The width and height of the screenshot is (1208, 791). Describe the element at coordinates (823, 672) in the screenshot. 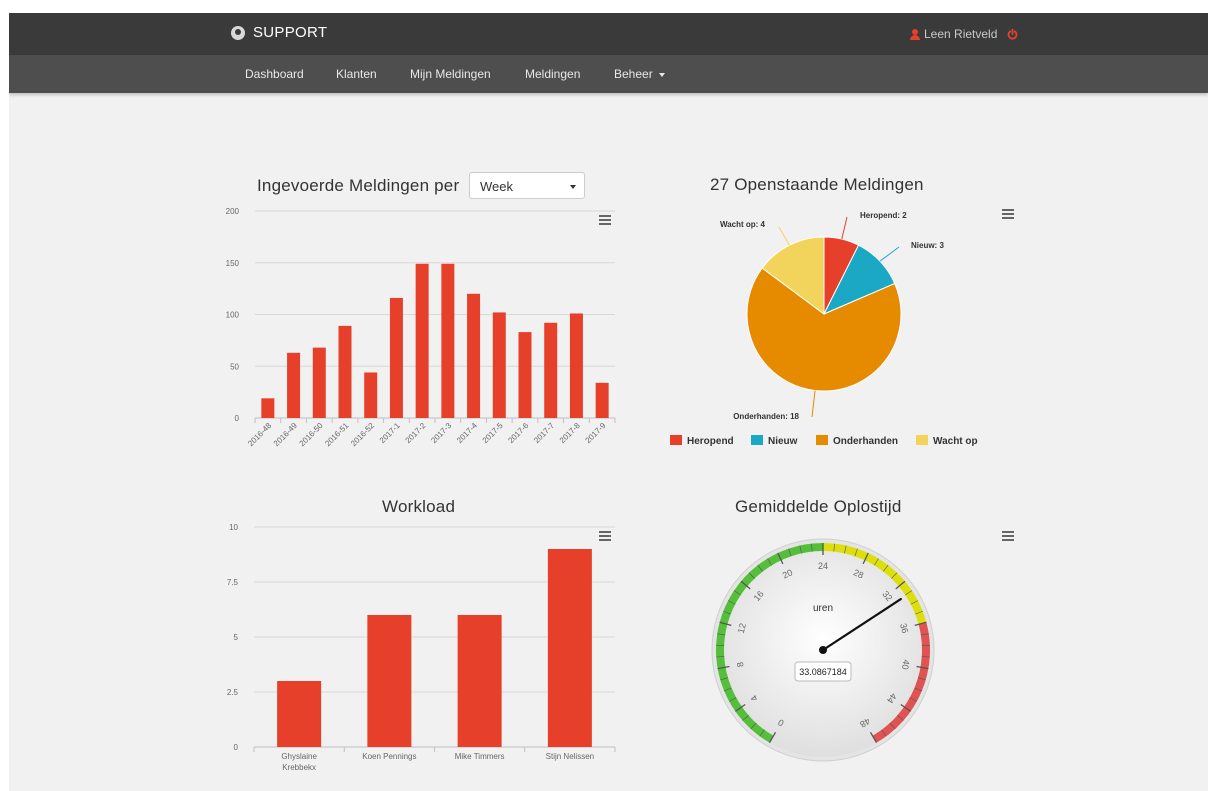

I see `gauge-value-label: 33.0867184` at that location.